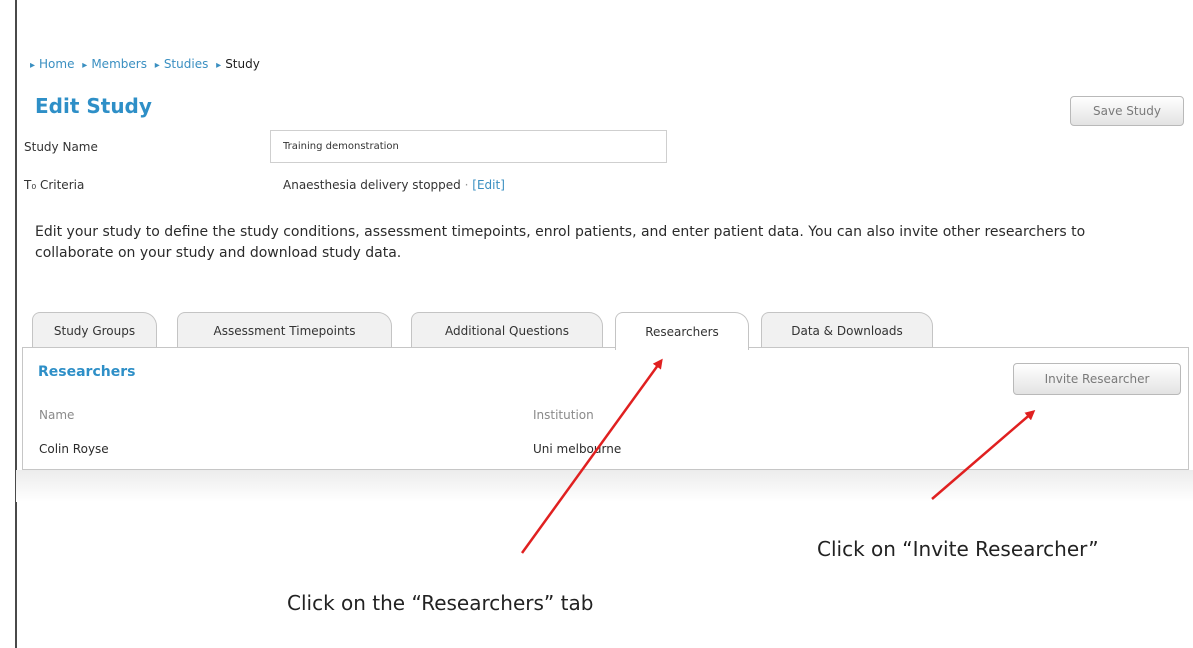 Image resolution: width=1193 pixels, height=648 pixels. What do you see at coordinates (93, 106) in the screenshot?
I see `page-title: Edit Study` at bounding box center [93, 106].